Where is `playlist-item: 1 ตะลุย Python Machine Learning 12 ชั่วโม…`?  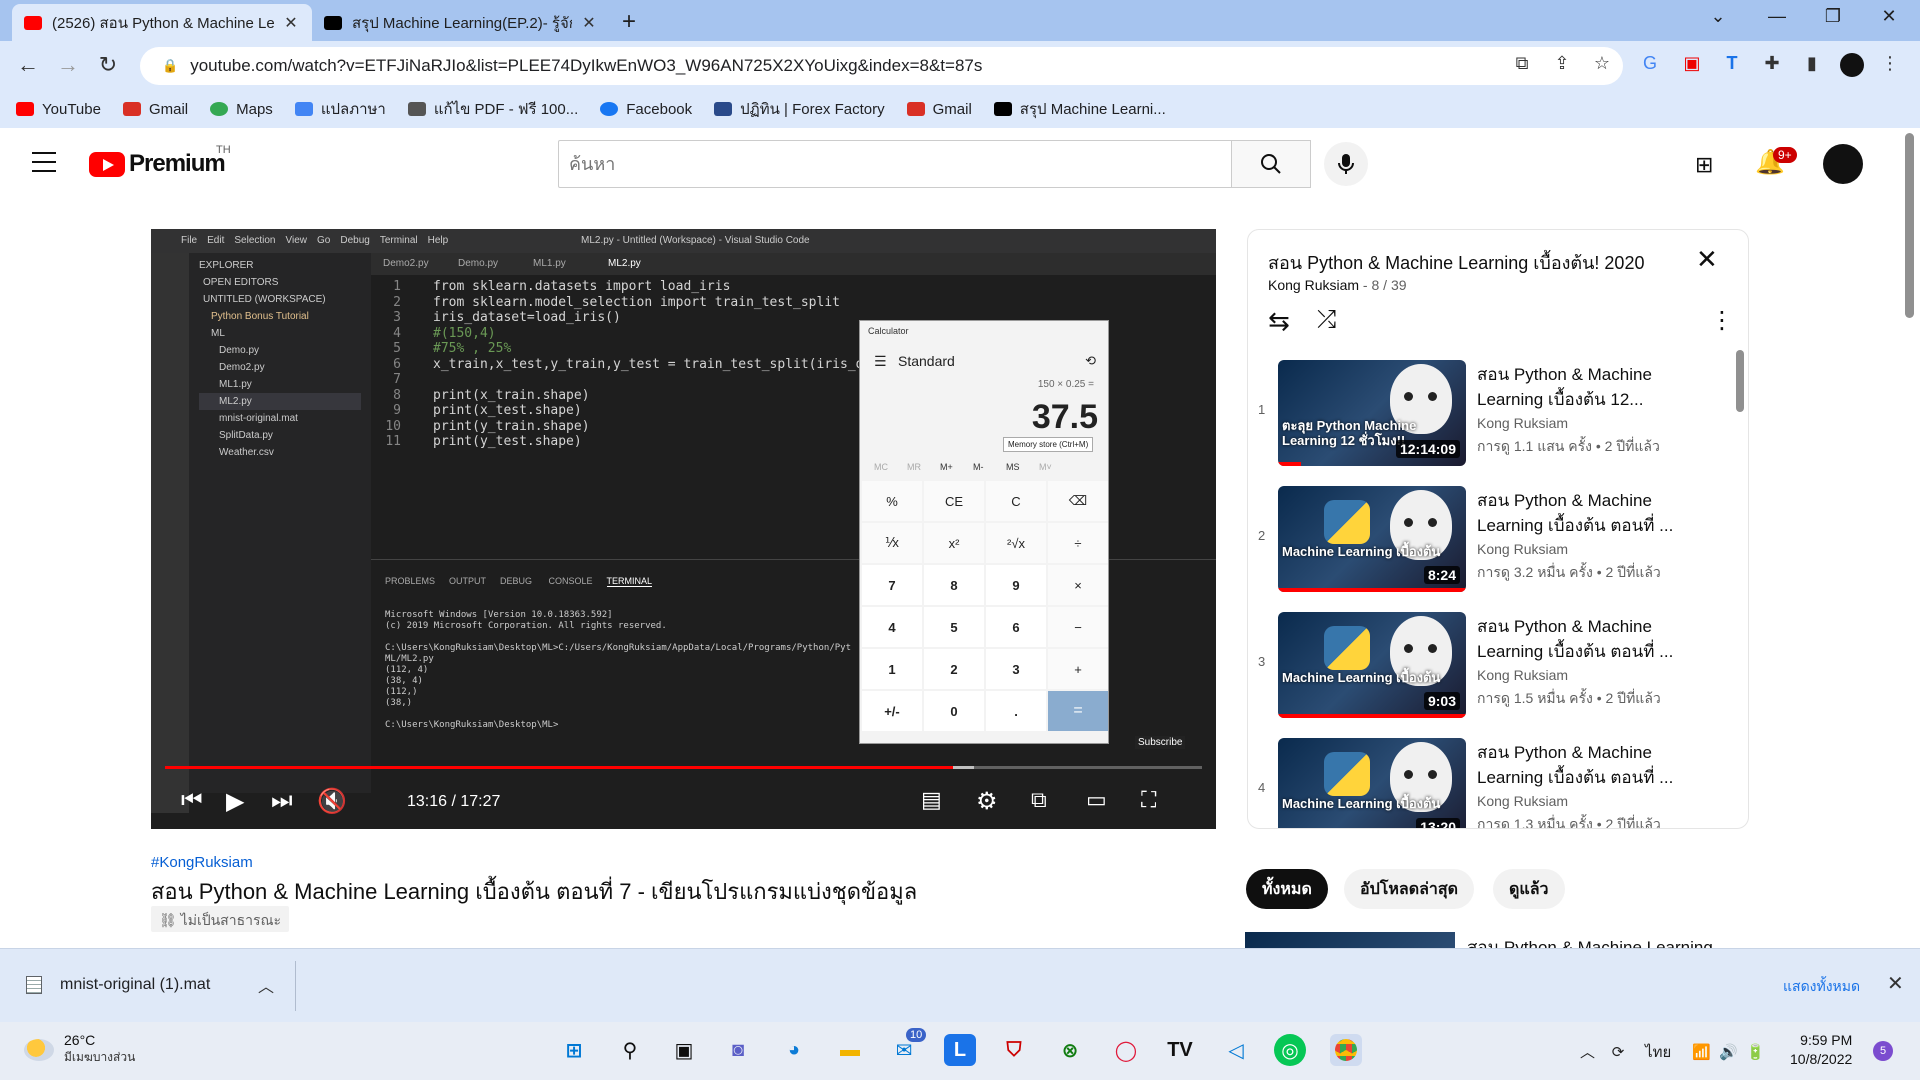 playlist-item: 1 ตะลุย Python Machine Learning 12 ชั่วโม… is located at coordinates (1493, 415).